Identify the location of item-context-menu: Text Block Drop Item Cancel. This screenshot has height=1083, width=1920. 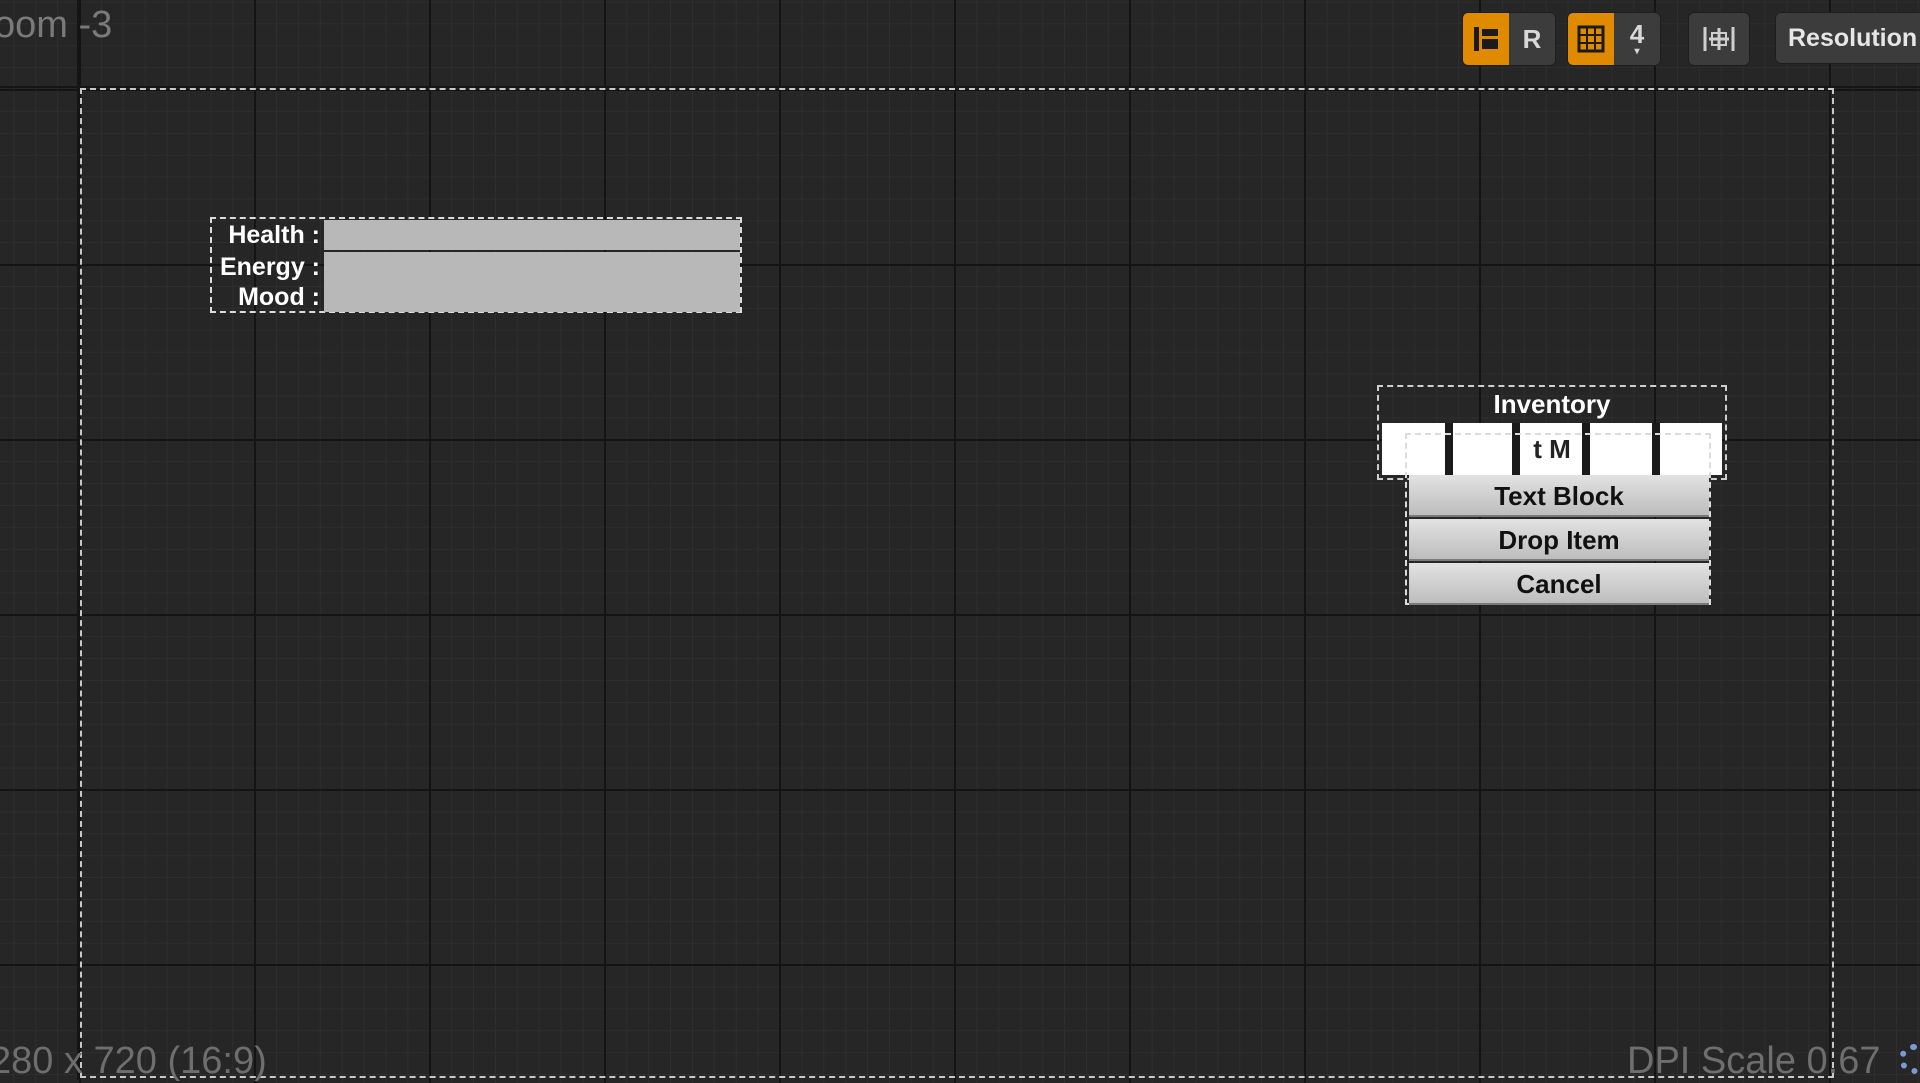
(1558, 519).